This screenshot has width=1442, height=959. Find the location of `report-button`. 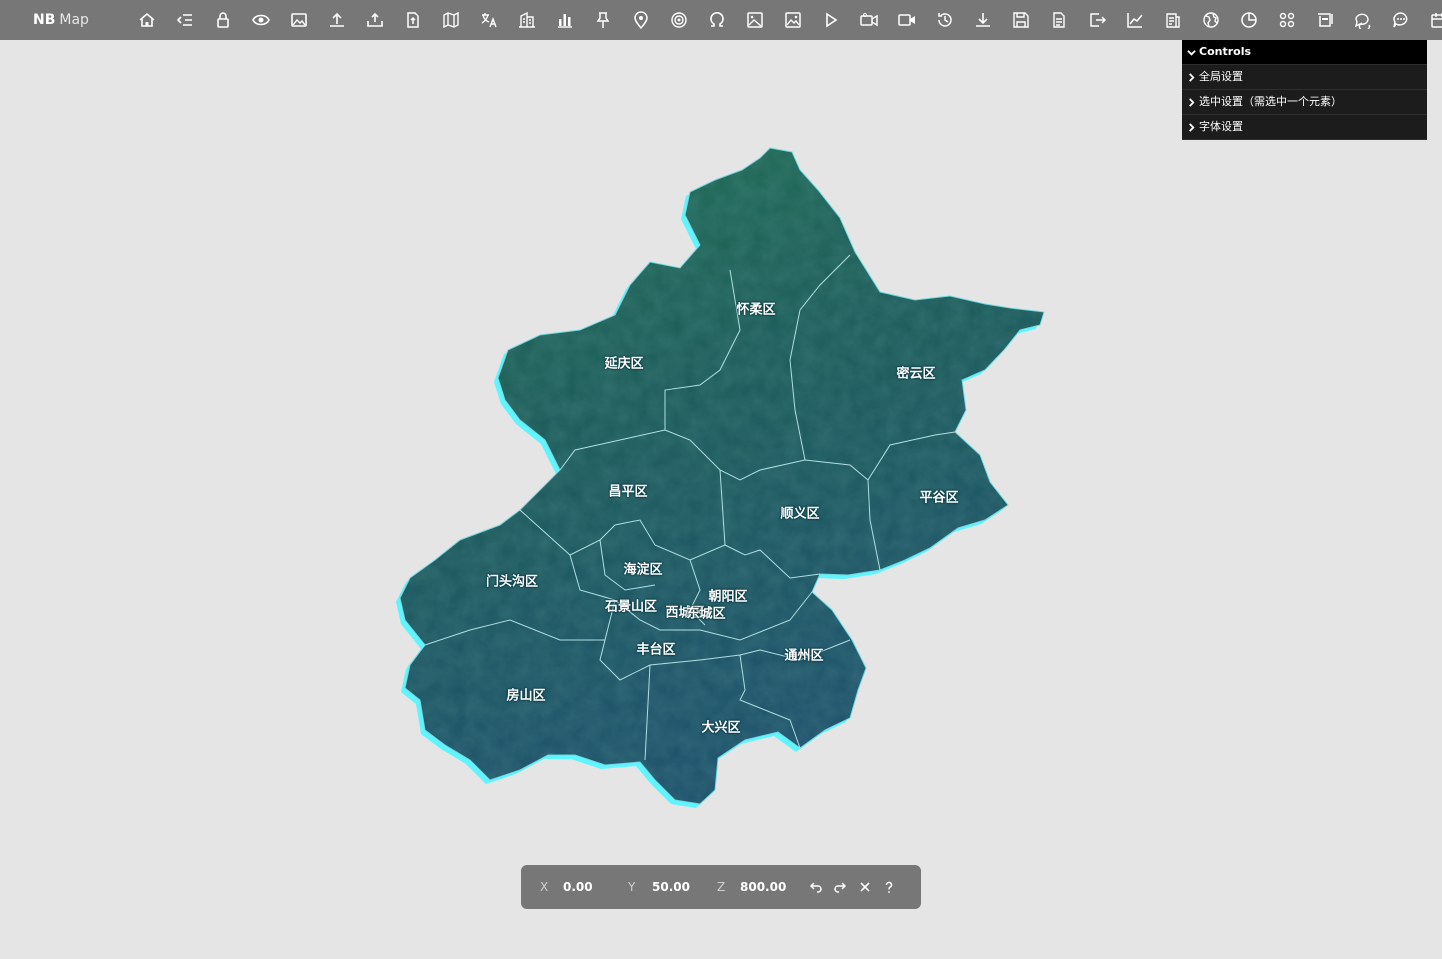

report-button is located at coordinates (1173, 20).